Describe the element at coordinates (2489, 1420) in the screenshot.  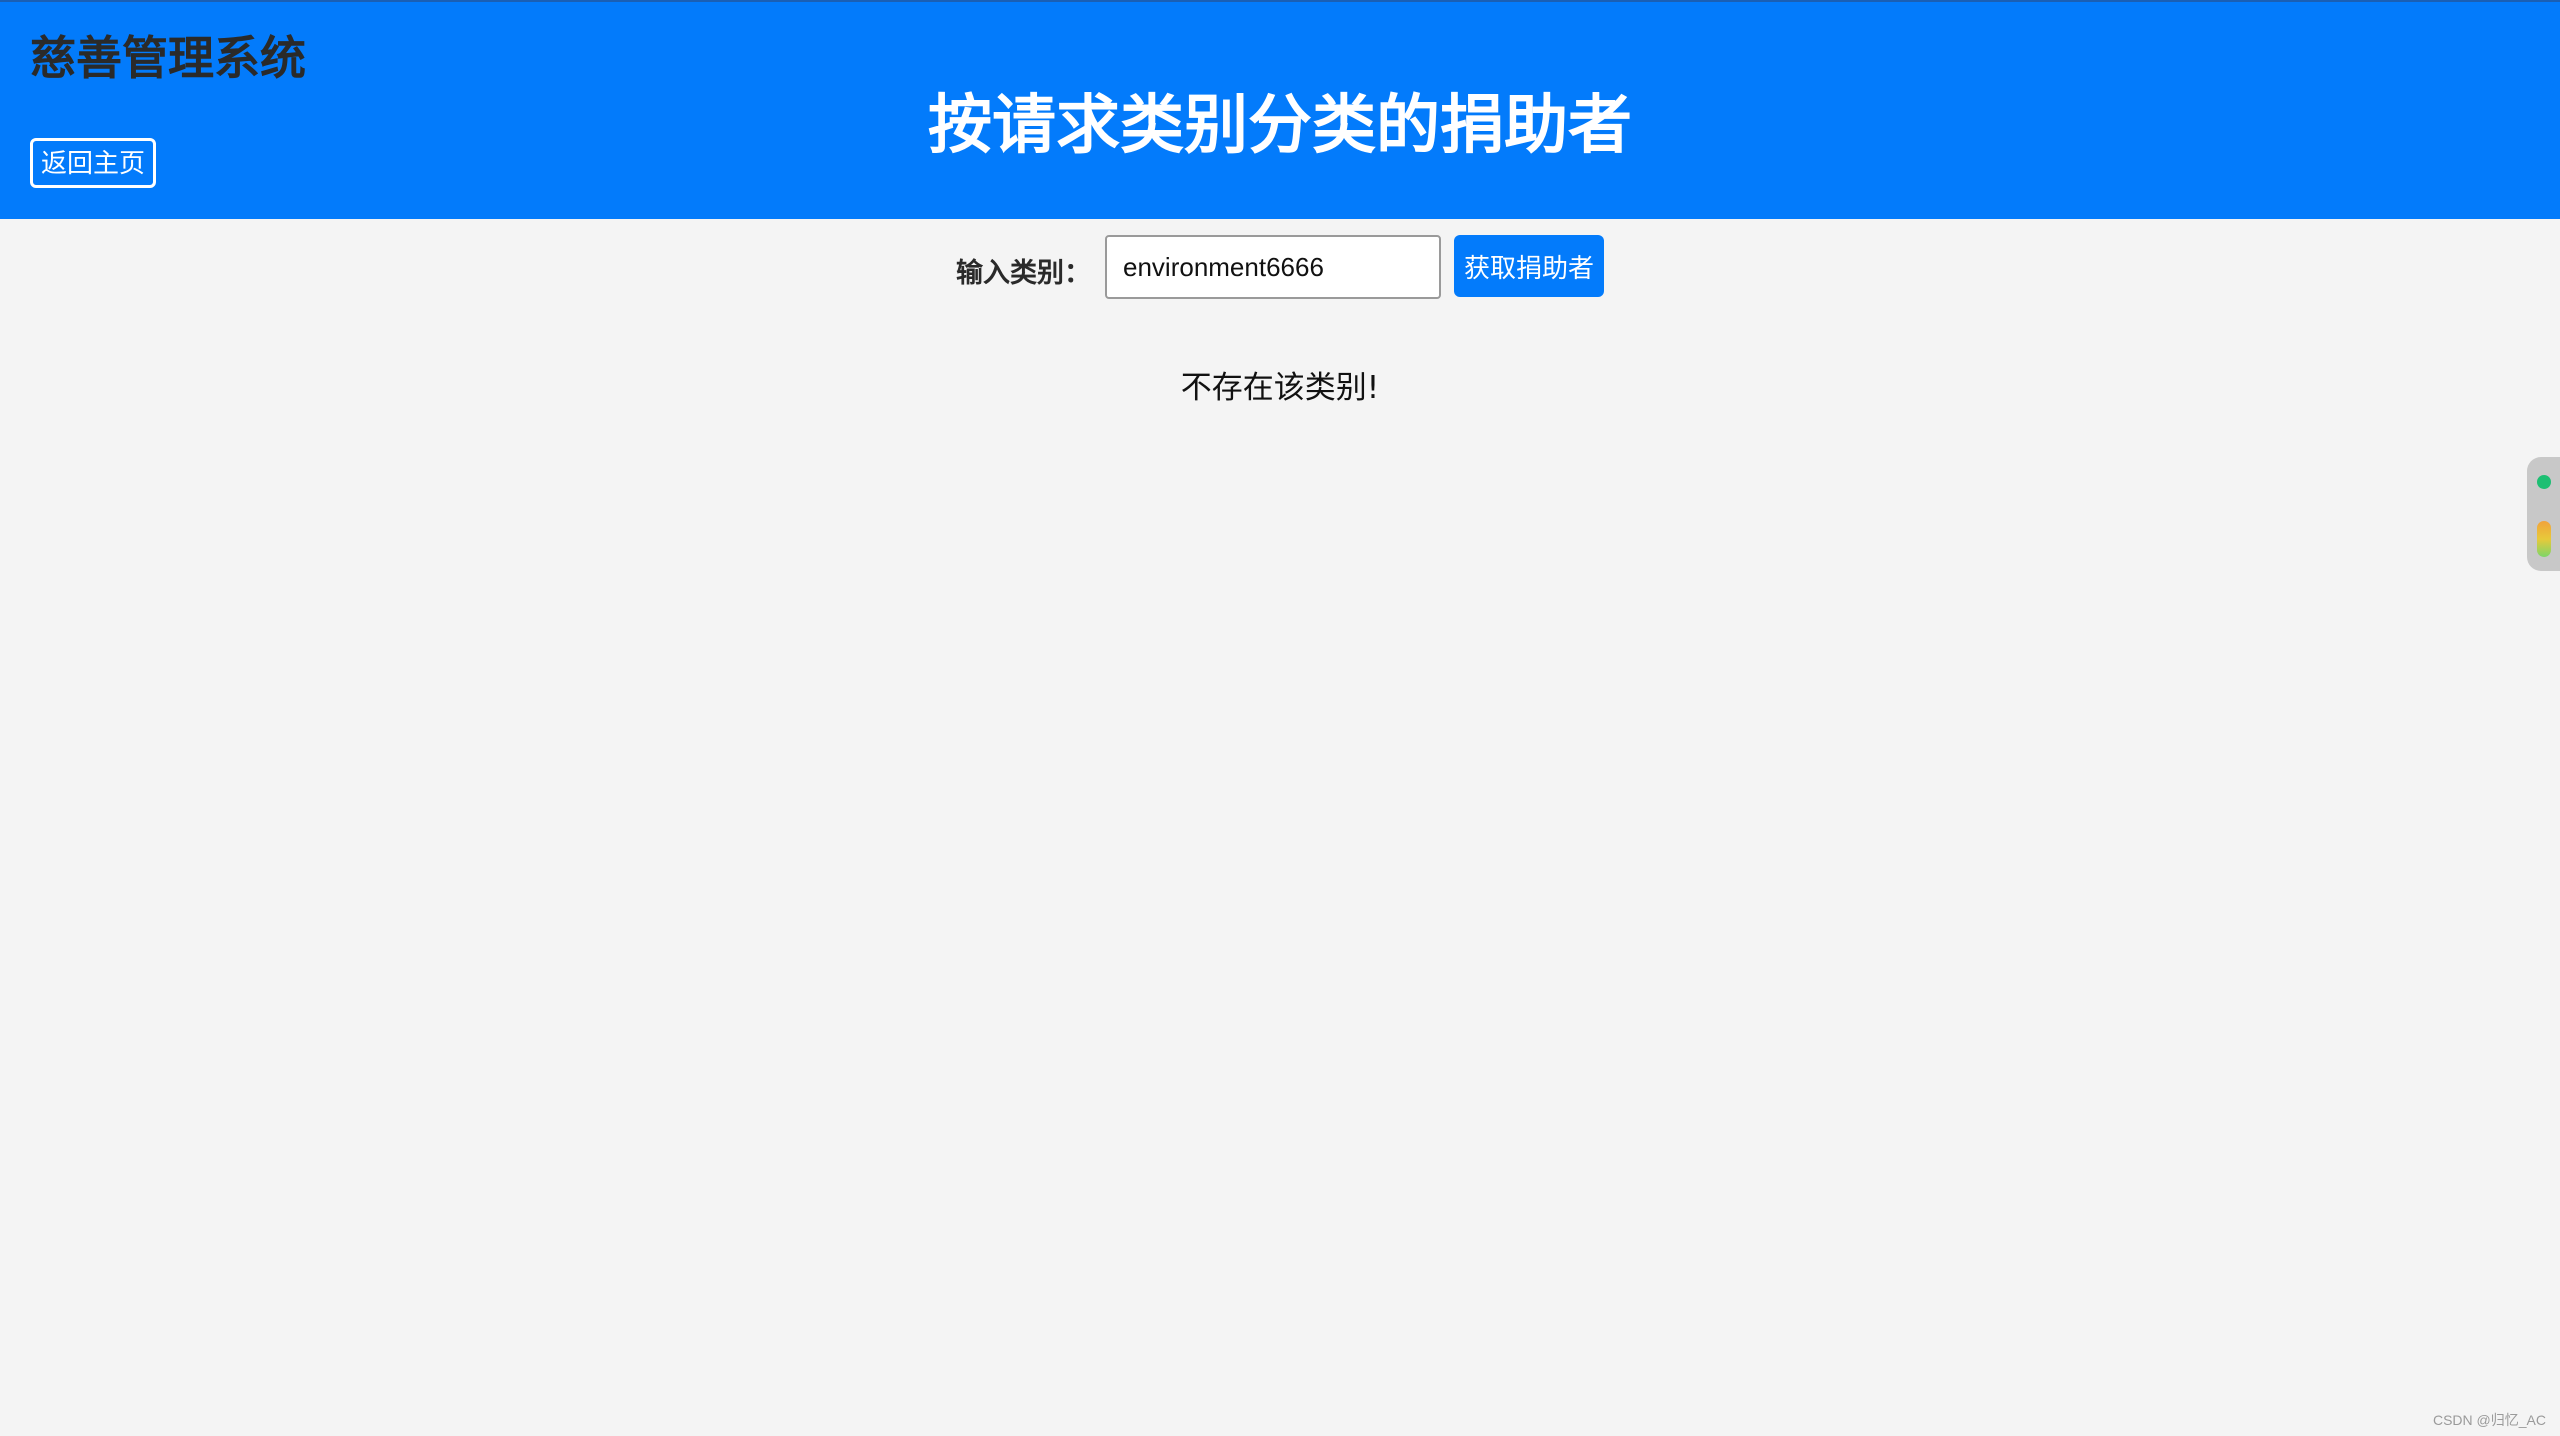
I see `watermark: CSDN @归忆_AC` at that location.